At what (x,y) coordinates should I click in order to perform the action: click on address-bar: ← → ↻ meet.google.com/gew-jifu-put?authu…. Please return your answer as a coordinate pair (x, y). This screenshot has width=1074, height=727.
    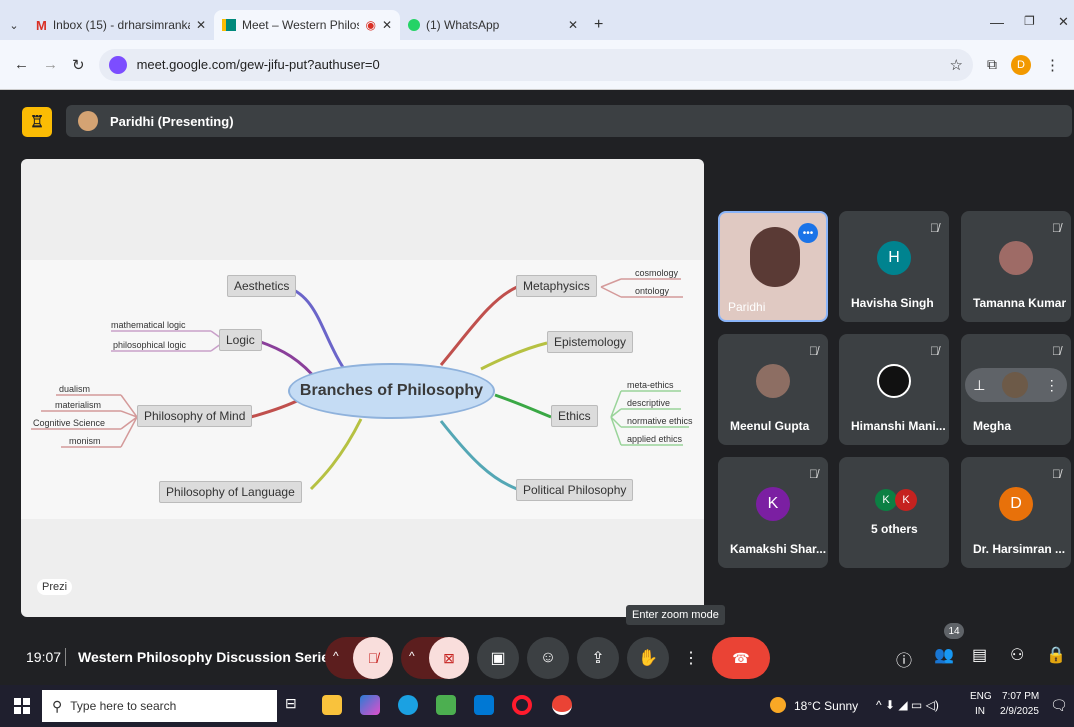
    Looking at the image, I should click on (537, 65).